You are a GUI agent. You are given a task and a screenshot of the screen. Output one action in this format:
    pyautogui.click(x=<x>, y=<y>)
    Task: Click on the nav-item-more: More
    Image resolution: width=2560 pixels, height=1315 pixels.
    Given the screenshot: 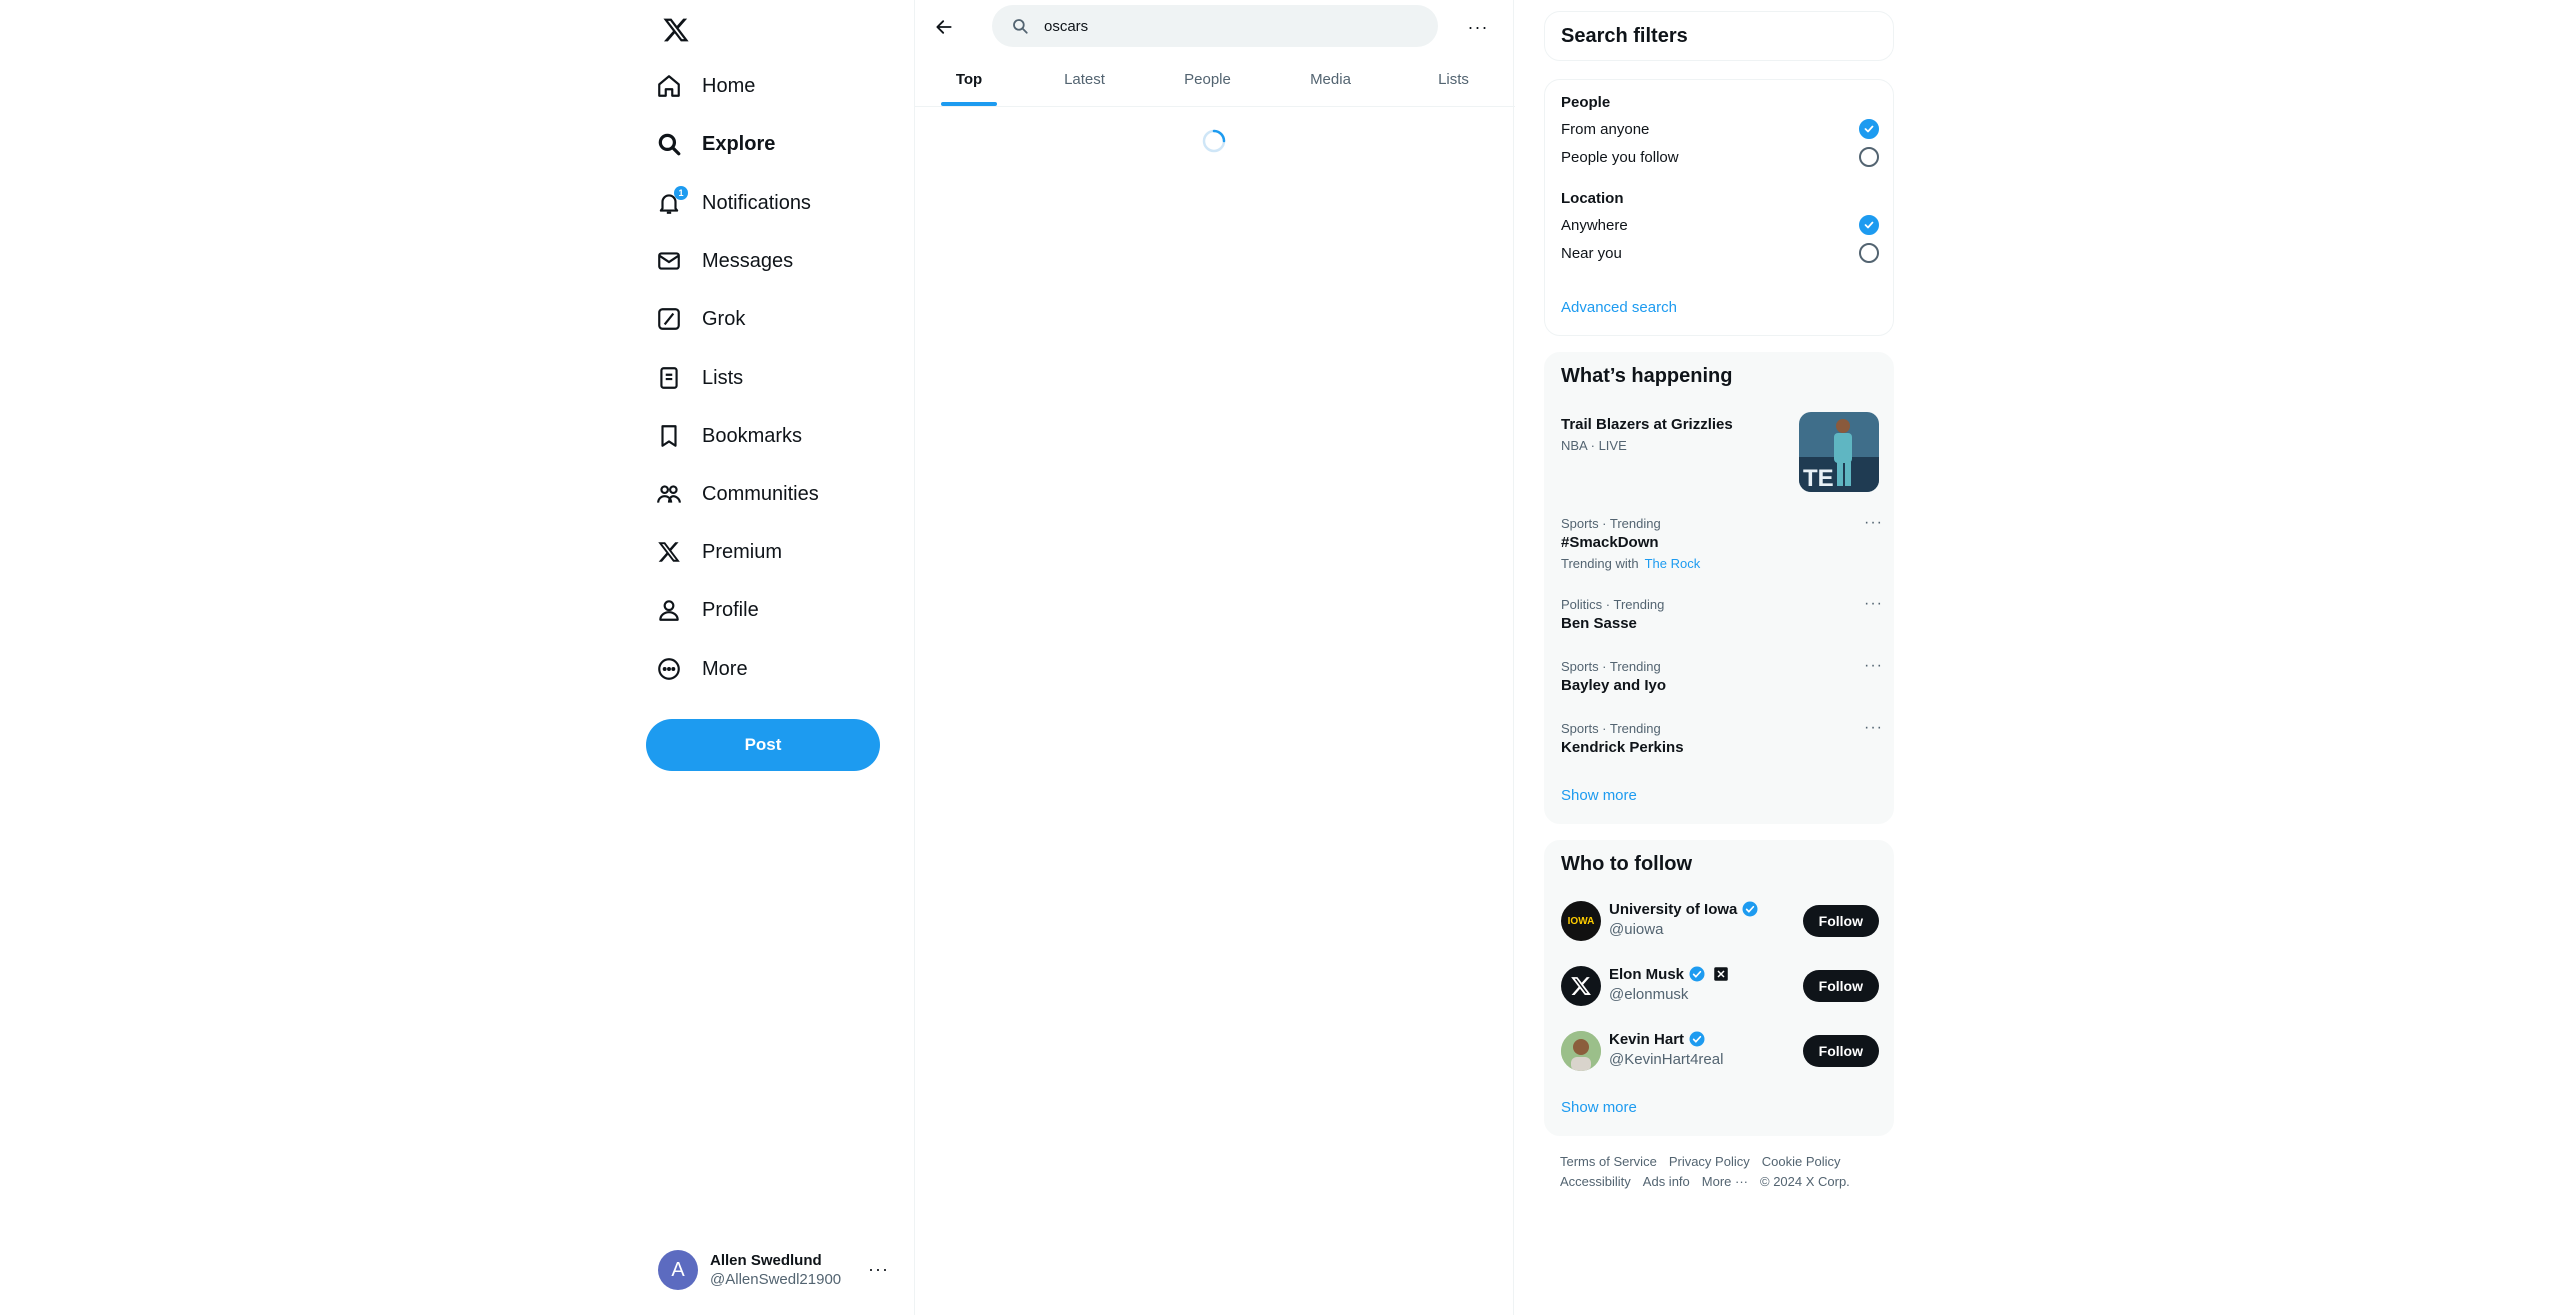 What is the action you would take?
    pyautogui.click(x=702, y=669)
    